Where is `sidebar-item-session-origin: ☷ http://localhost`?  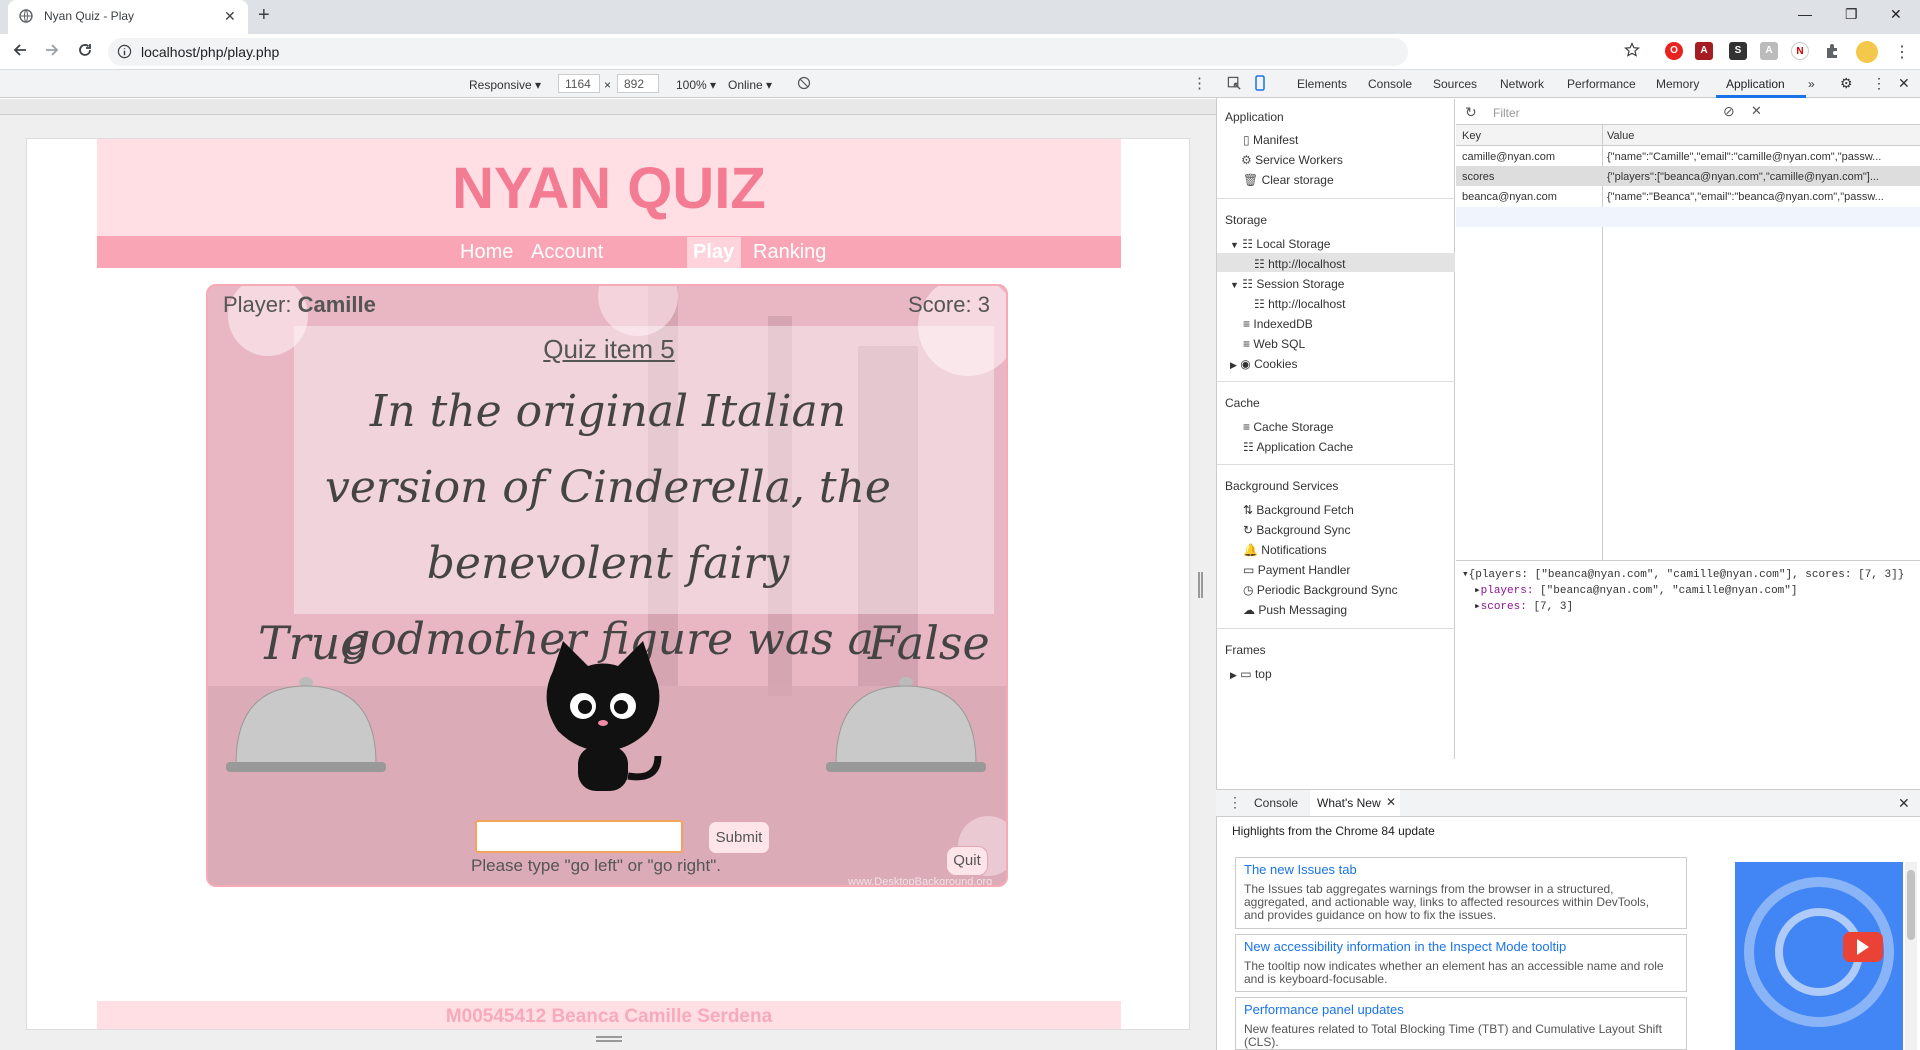
sidebar-item-session-origin: ☷ http://localhost is located at coordinates (1300, 304).